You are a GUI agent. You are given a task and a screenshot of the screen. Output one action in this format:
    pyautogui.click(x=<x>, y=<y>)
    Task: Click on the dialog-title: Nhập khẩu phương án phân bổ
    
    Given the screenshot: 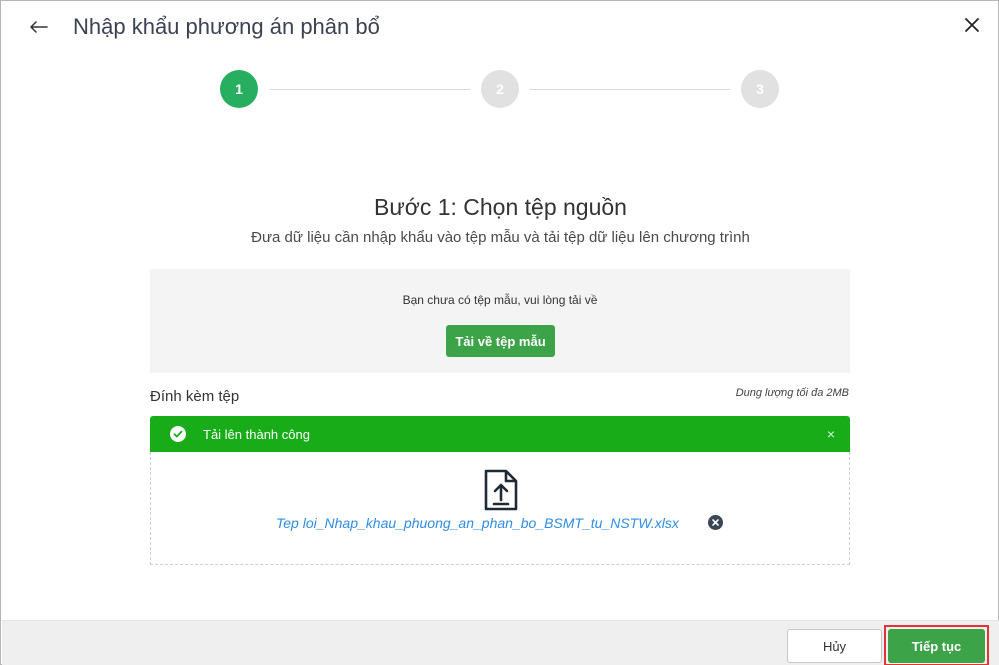 What is the action you would take?
    pyautogui.click(x=226, y=26)
    